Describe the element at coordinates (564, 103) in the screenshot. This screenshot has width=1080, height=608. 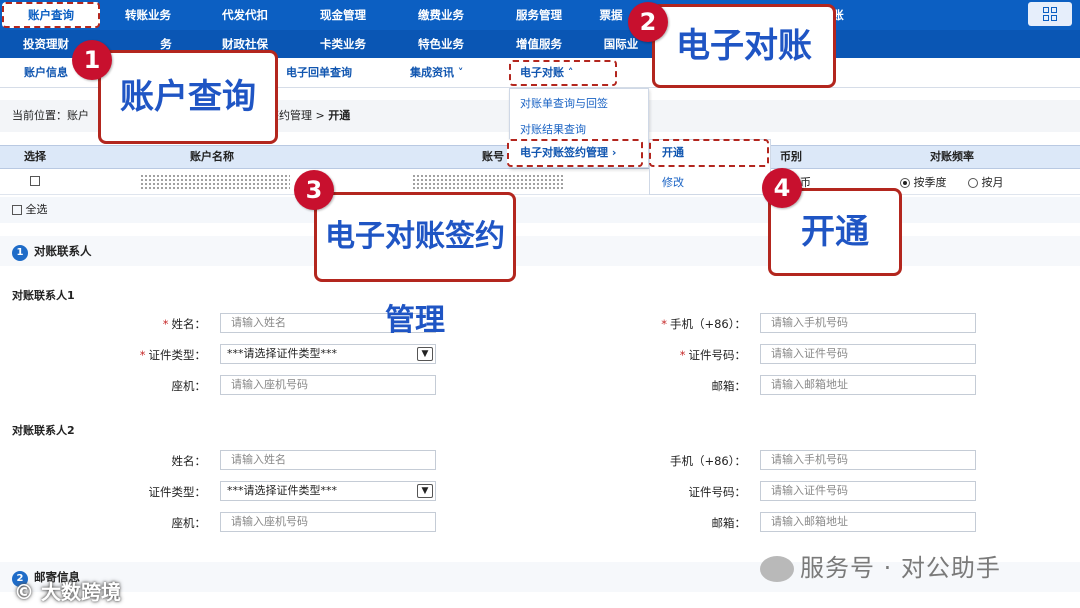
I see `menu-statement-query: 对账单查询与回签` at that location.